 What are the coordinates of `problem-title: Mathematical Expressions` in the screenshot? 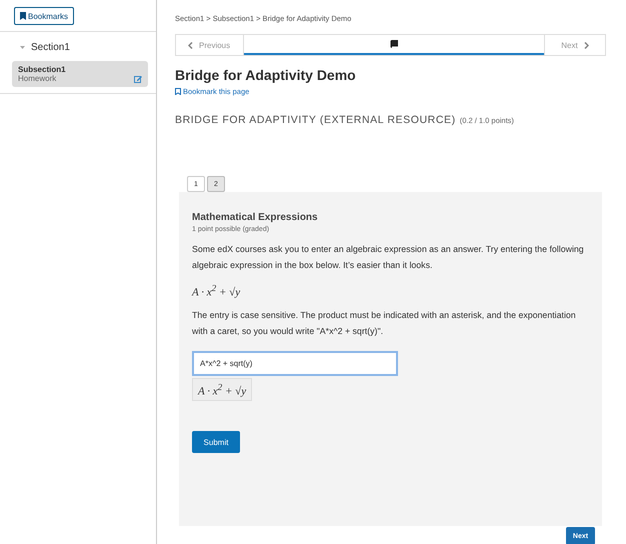 It's located at (255, 217).